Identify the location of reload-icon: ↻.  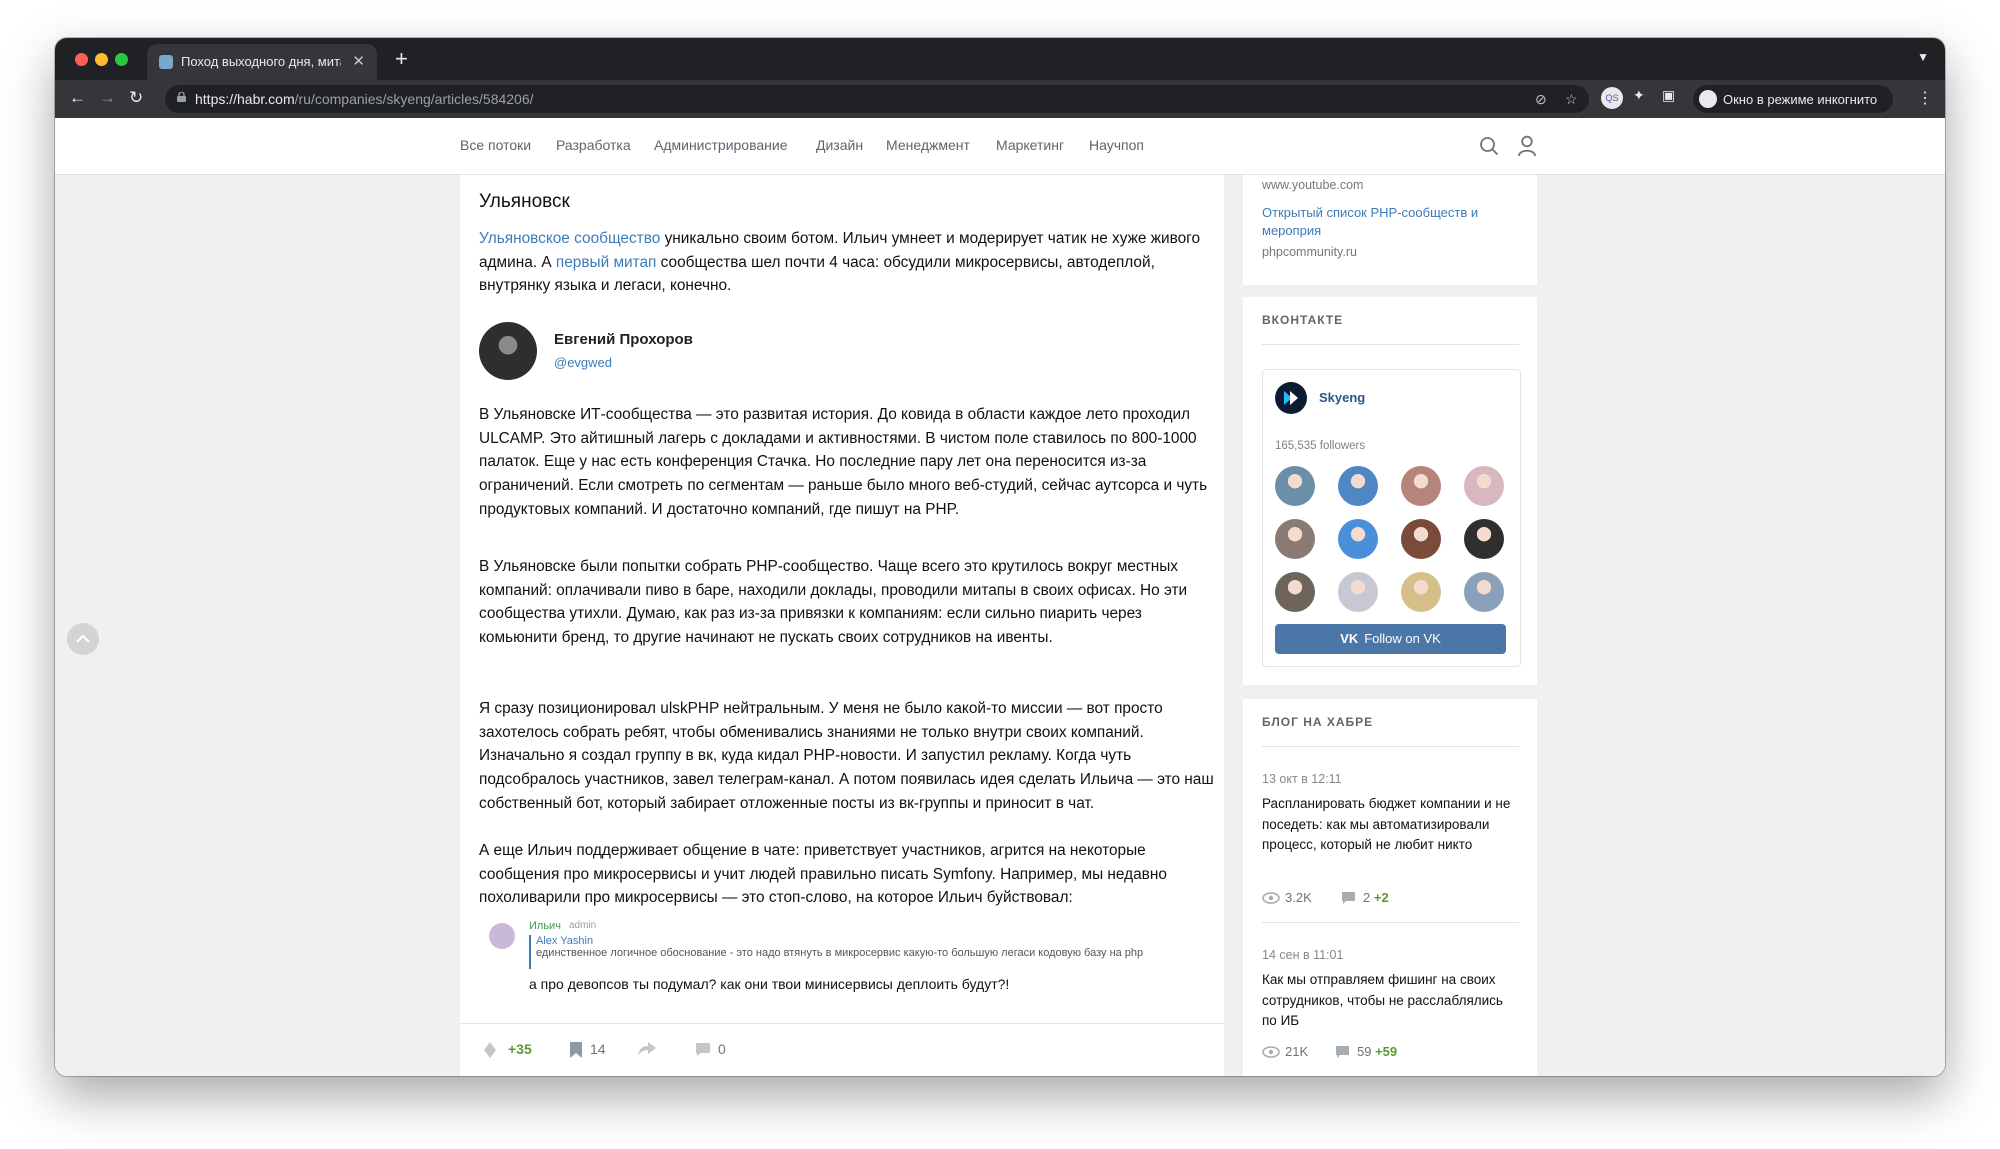
(136, 98).